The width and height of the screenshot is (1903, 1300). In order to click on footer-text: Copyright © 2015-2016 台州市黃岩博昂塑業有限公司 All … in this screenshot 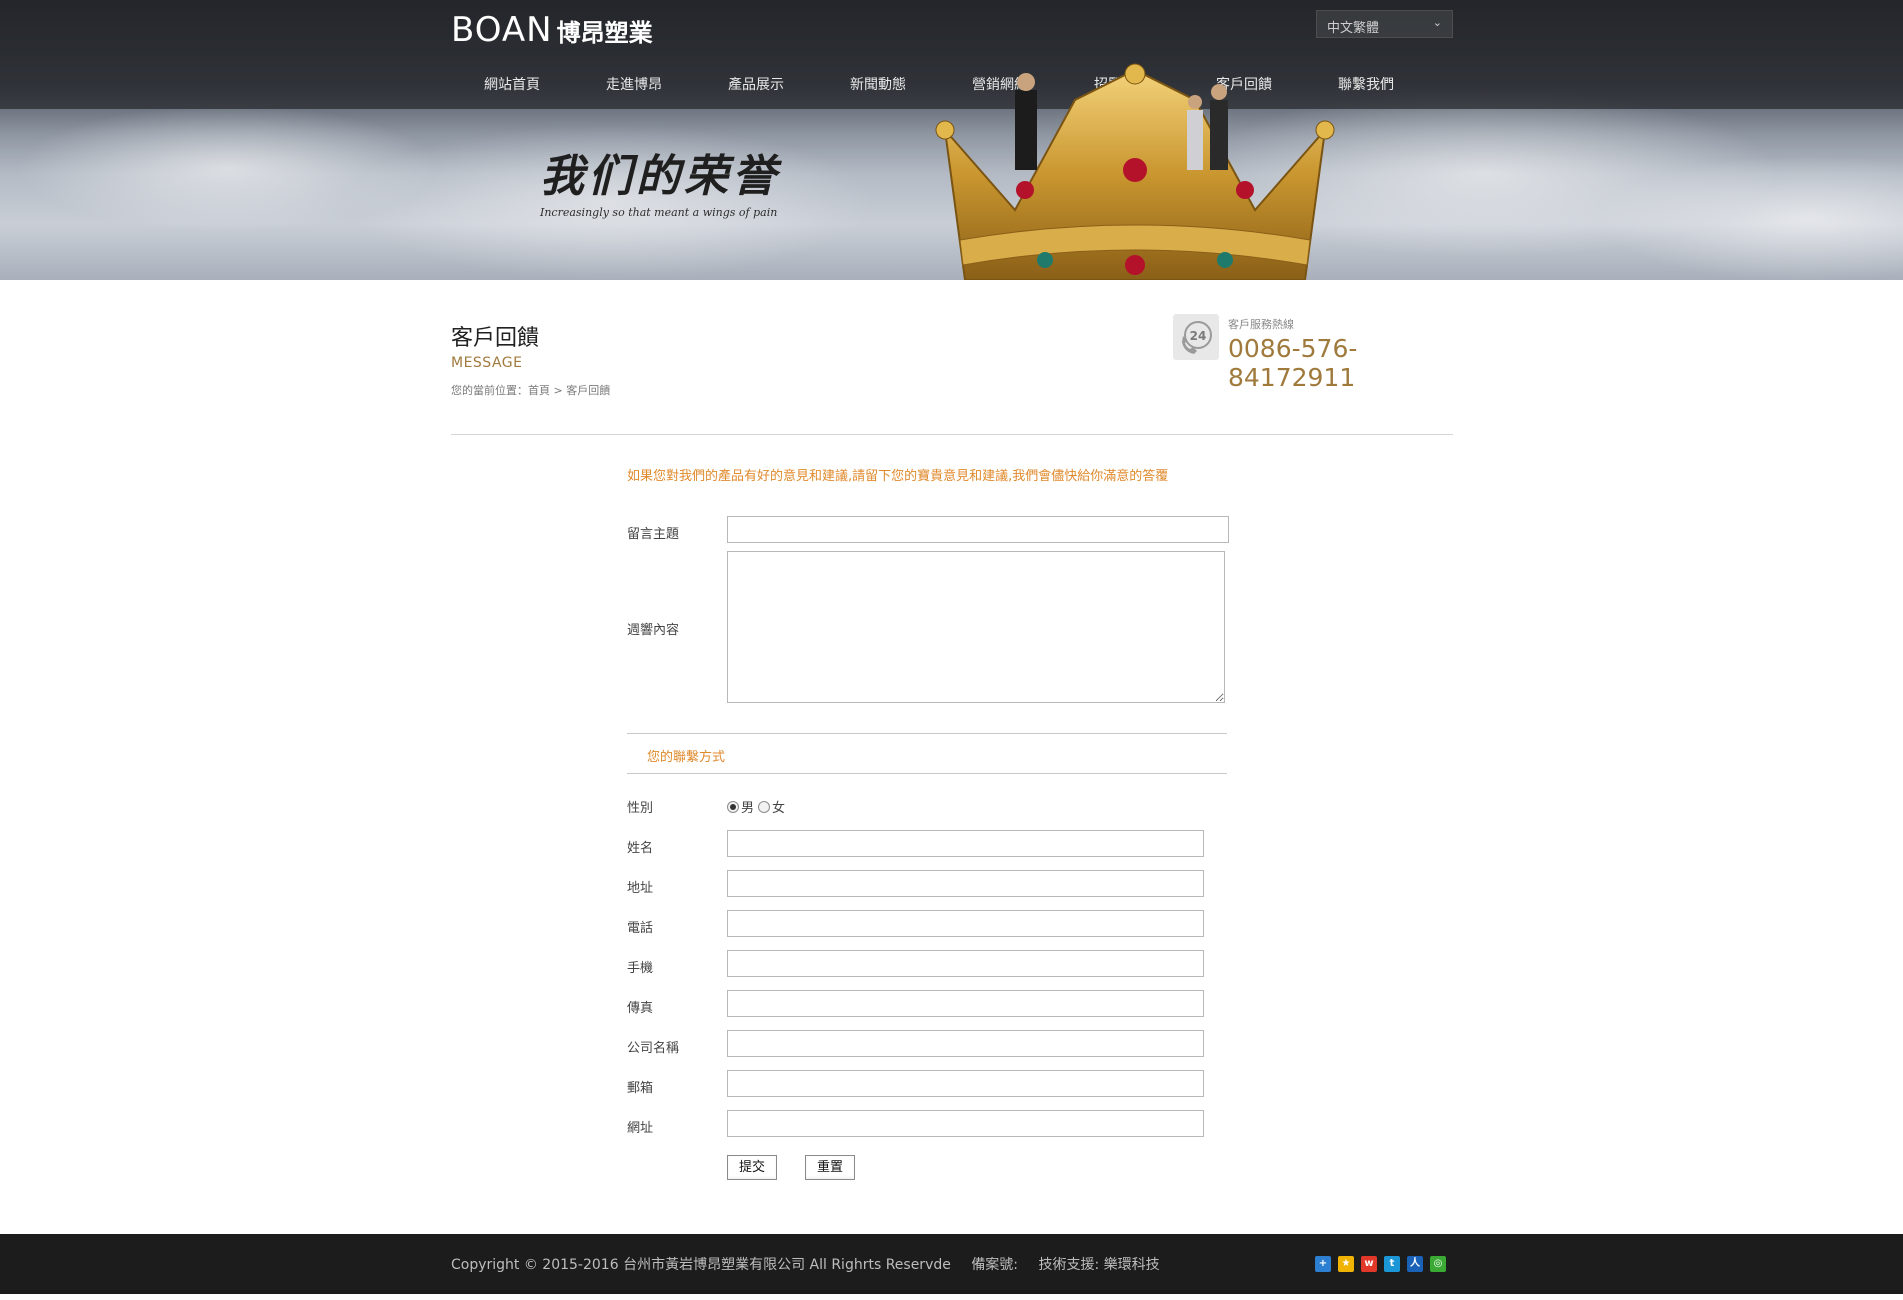, I will do `click(813, 1264)`.